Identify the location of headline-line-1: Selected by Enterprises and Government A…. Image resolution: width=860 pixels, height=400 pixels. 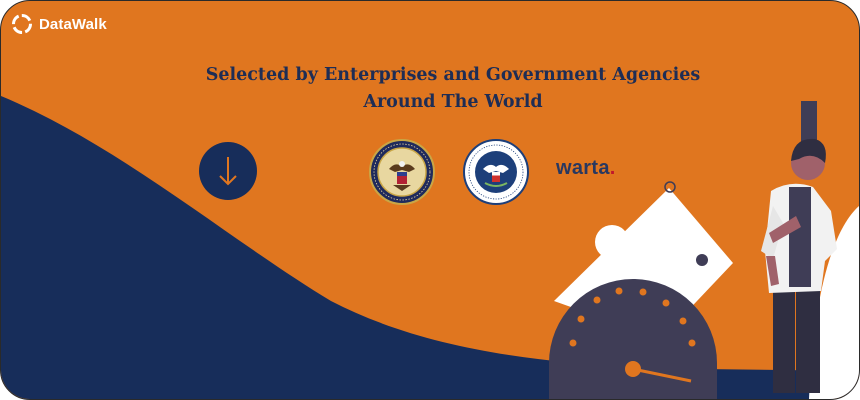
(453, 75).